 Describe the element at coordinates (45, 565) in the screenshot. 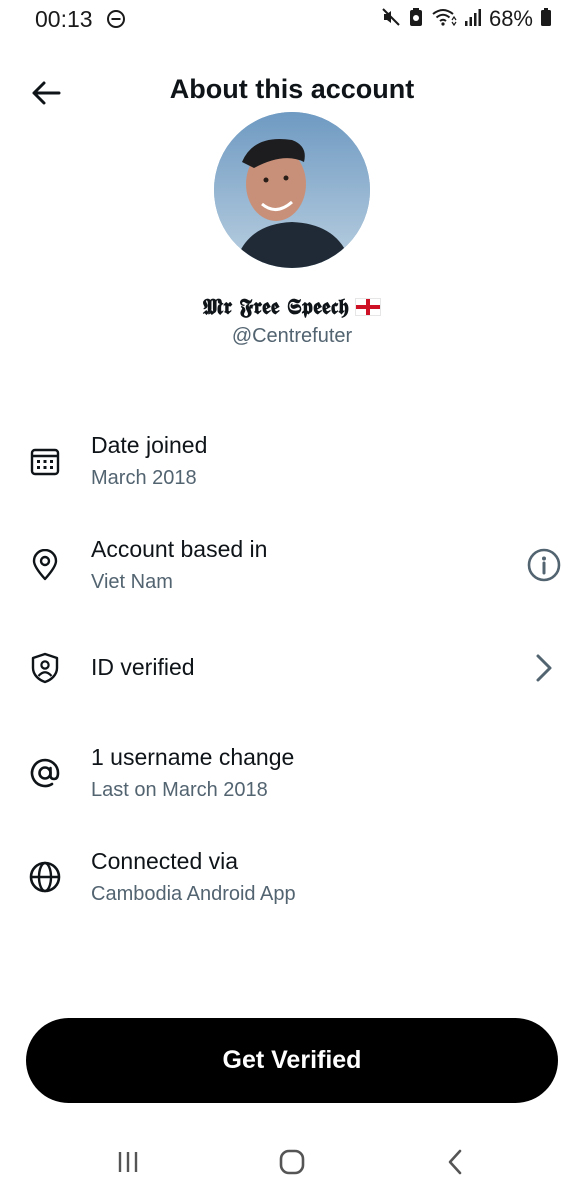

I see `location-pin-icon` at that location.